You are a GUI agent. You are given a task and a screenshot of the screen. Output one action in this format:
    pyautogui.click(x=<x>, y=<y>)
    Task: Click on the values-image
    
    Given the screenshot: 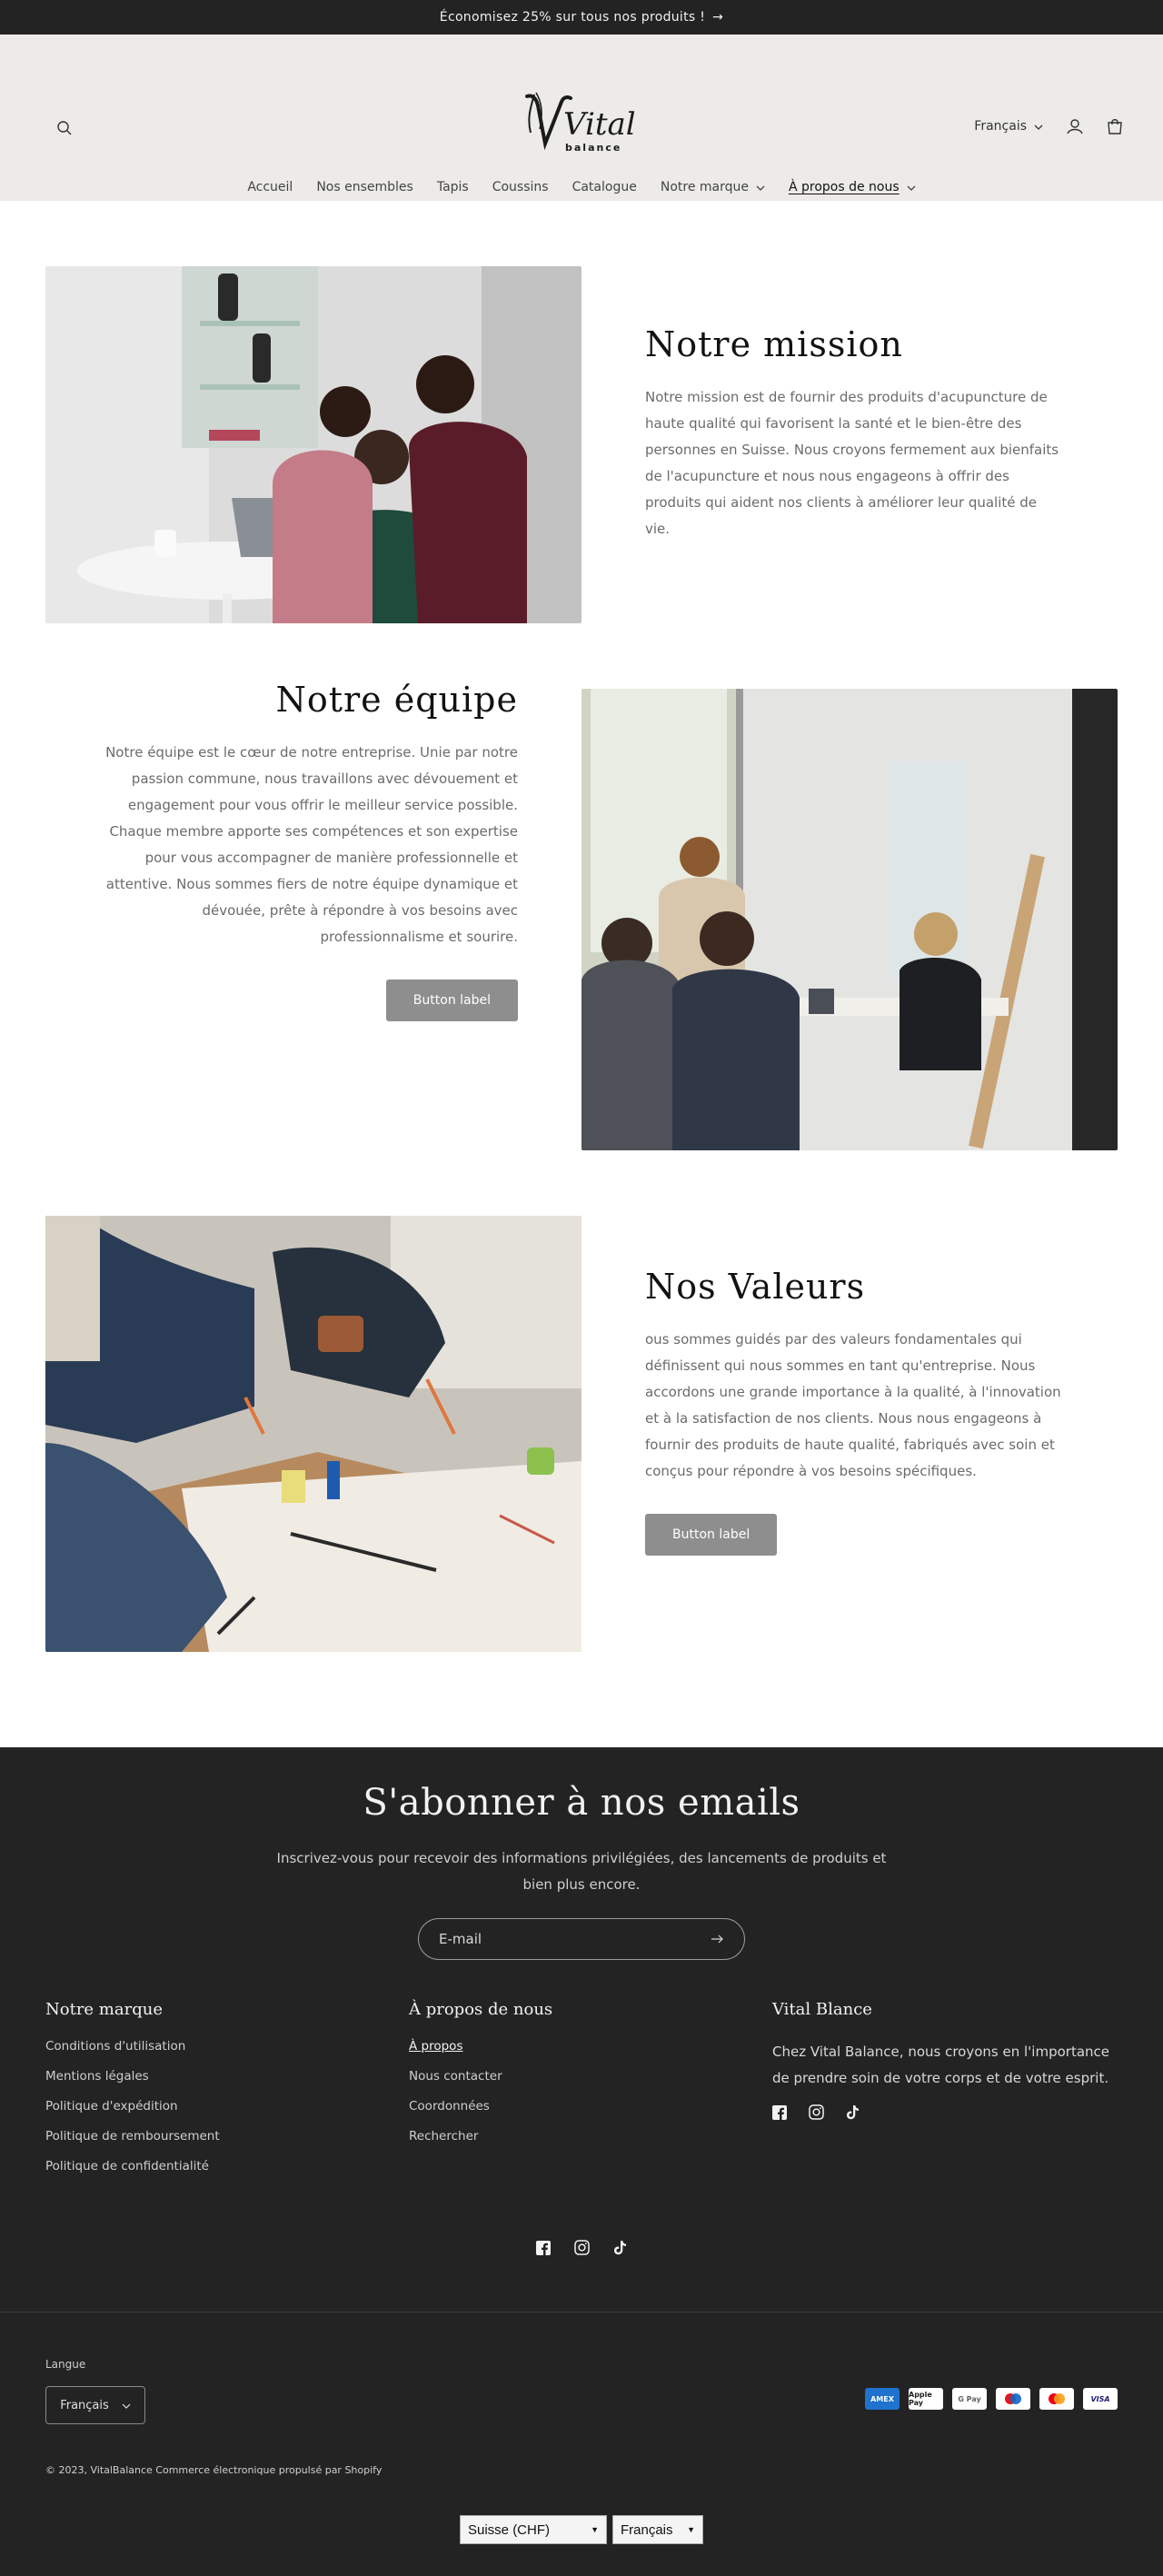 What is the action you would take?
    pyautogui.click(x=313, y=1434)
    